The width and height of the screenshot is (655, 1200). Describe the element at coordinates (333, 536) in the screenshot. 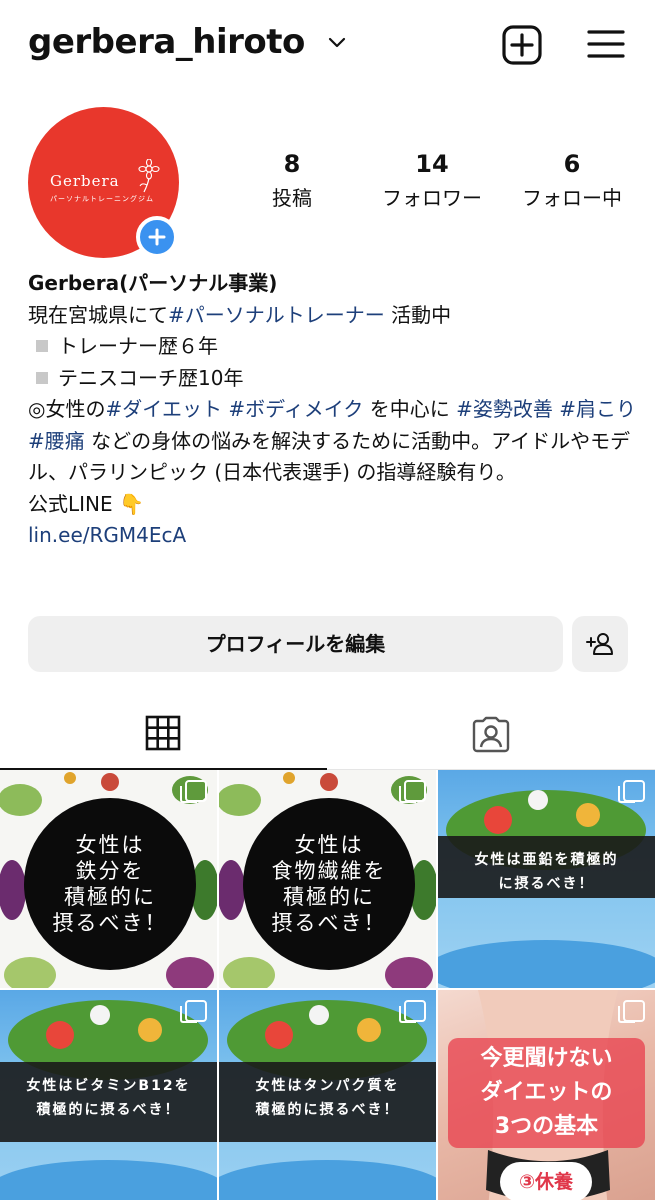

I see `external-link: lin.ee/RGM4EcA` at that location.